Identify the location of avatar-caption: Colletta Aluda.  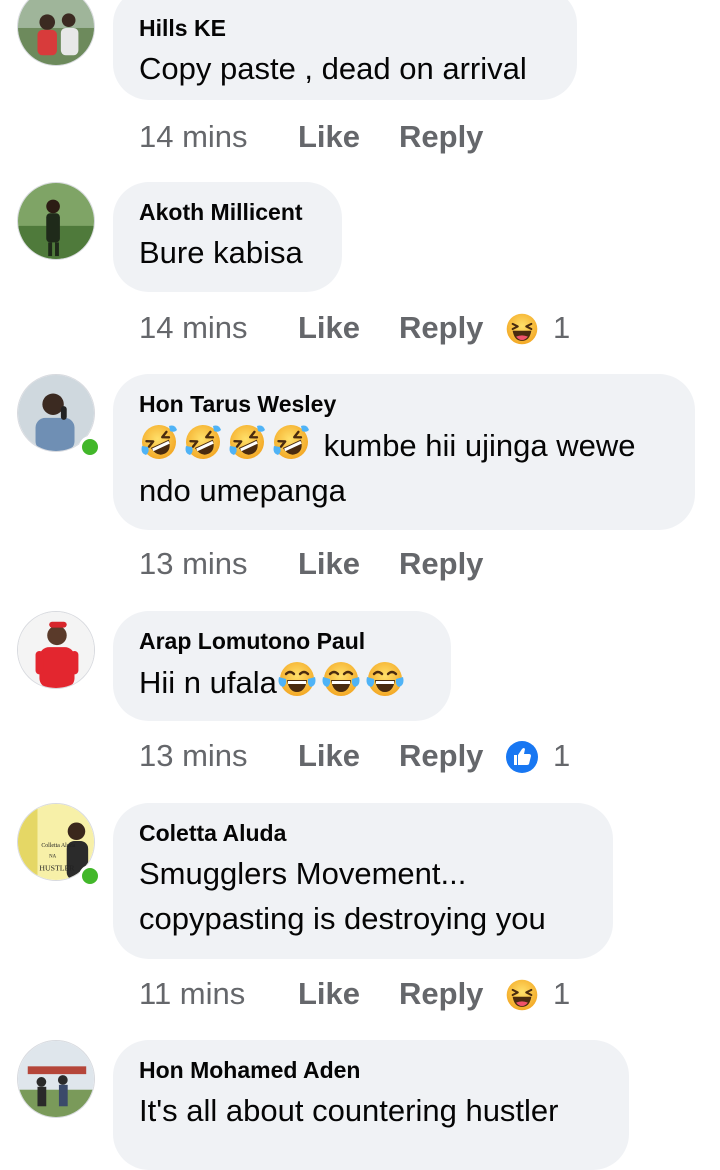
(58, 846).